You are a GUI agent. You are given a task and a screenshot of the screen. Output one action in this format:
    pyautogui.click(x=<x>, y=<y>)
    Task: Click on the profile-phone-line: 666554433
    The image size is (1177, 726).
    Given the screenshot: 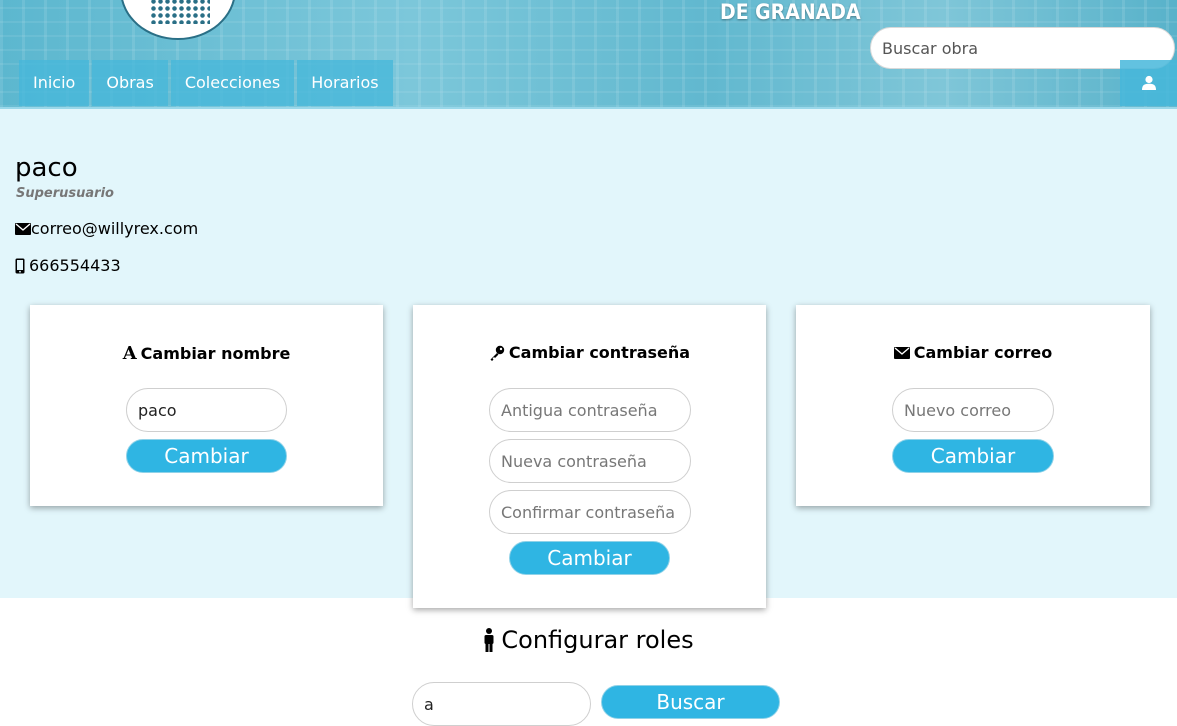 What is the action you would take?
    pyautogui.click(x=68, y=265)
    